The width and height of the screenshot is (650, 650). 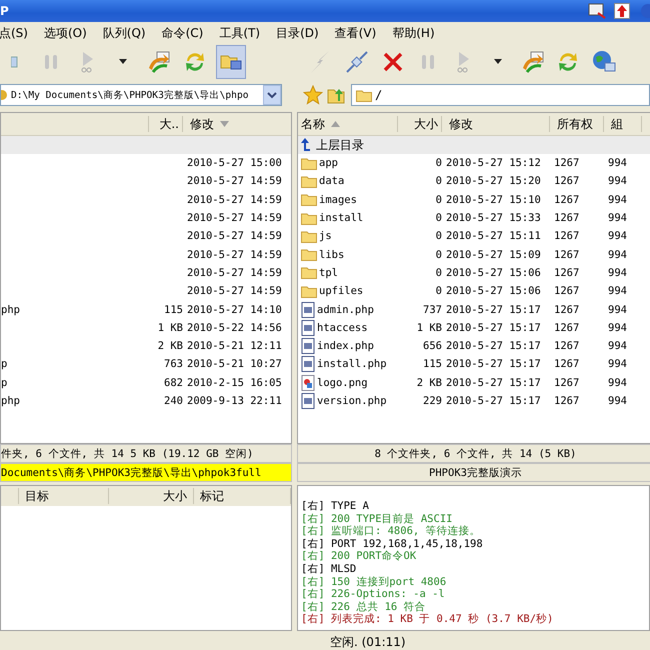 What do you see at coordinates (498, 124) in the screenshot?
I see `column-header: 修改` at bounding box center [498, 124].